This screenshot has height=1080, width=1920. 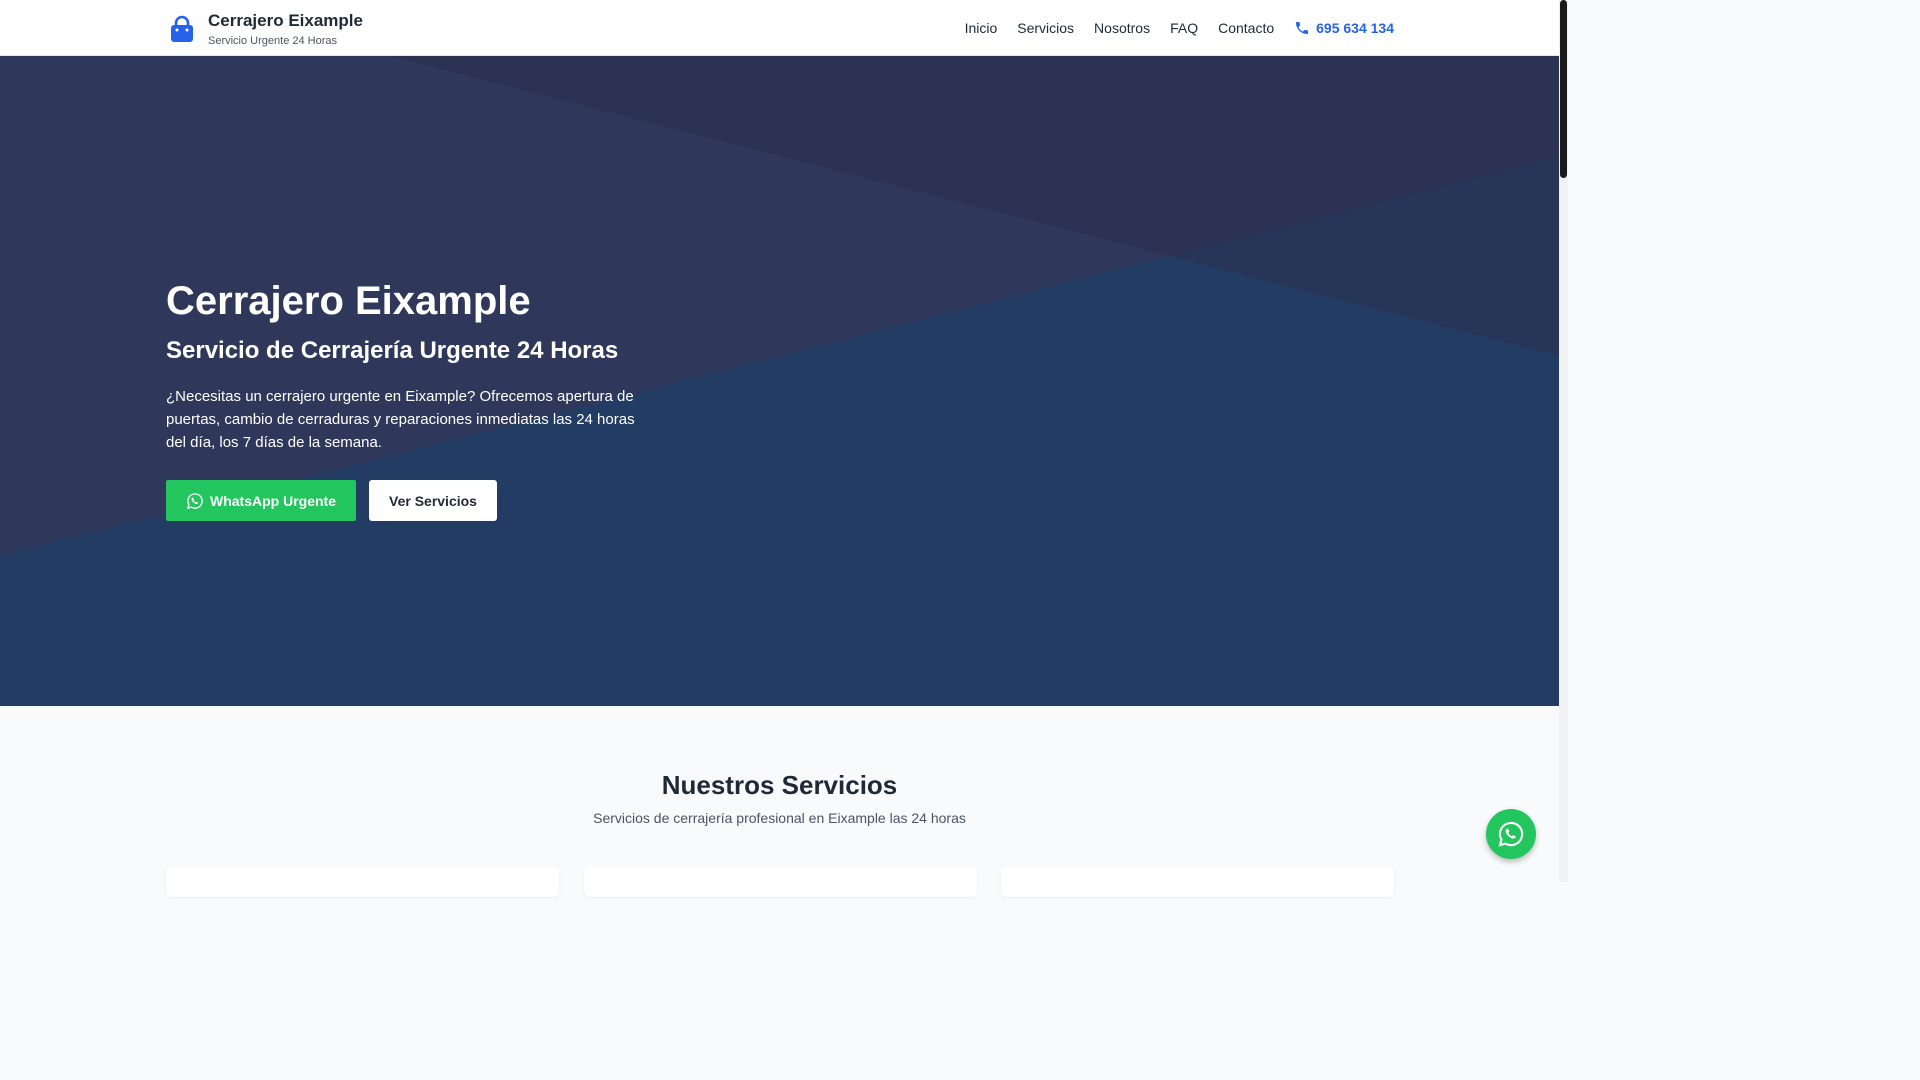 What do you see at coordinates (285, 20) in the screenshot?
I see `brand-title: Cerrajero Eixample` at bounding box center [285, 20].